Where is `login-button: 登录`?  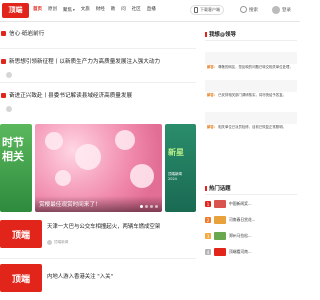 login-button: 登录 is located at coordinates (281, 10).